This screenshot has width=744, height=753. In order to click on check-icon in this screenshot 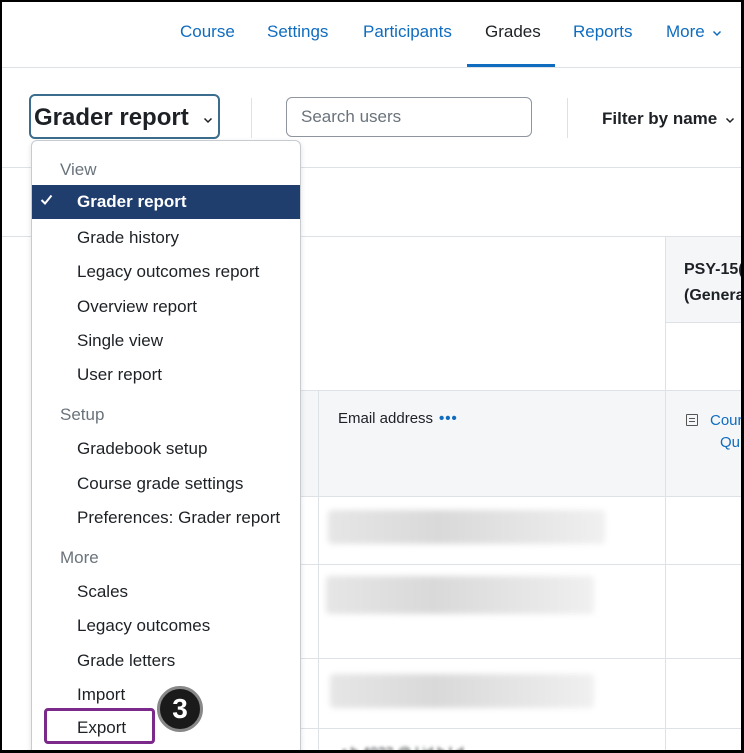, I will do `click(46, 199)`.